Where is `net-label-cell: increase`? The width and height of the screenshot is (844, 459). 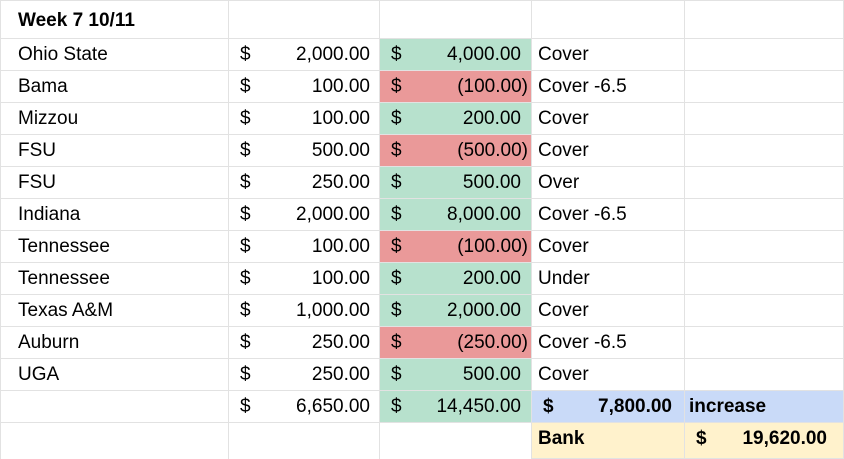 net-label-cell: increase is located at coordinates (764, 407).